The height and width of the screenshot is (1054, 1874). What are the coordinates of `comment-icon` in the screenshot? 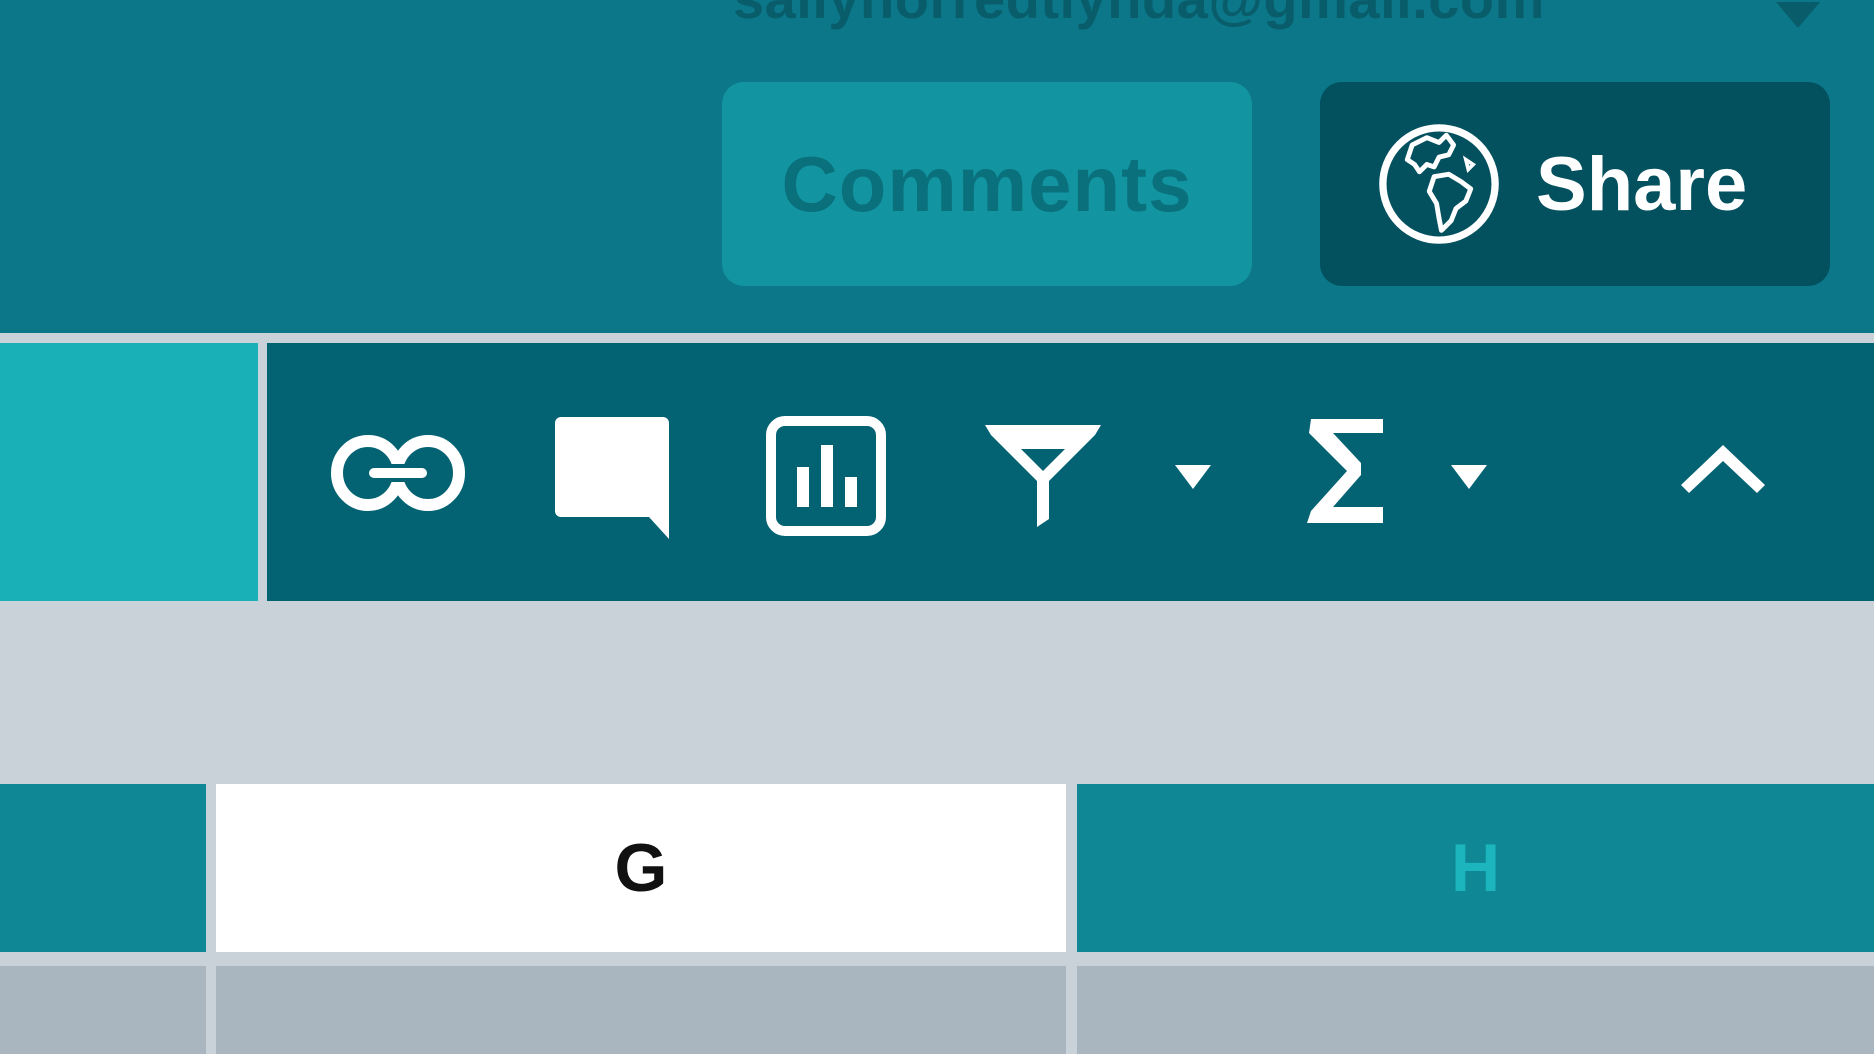 It's located at (612, 478).